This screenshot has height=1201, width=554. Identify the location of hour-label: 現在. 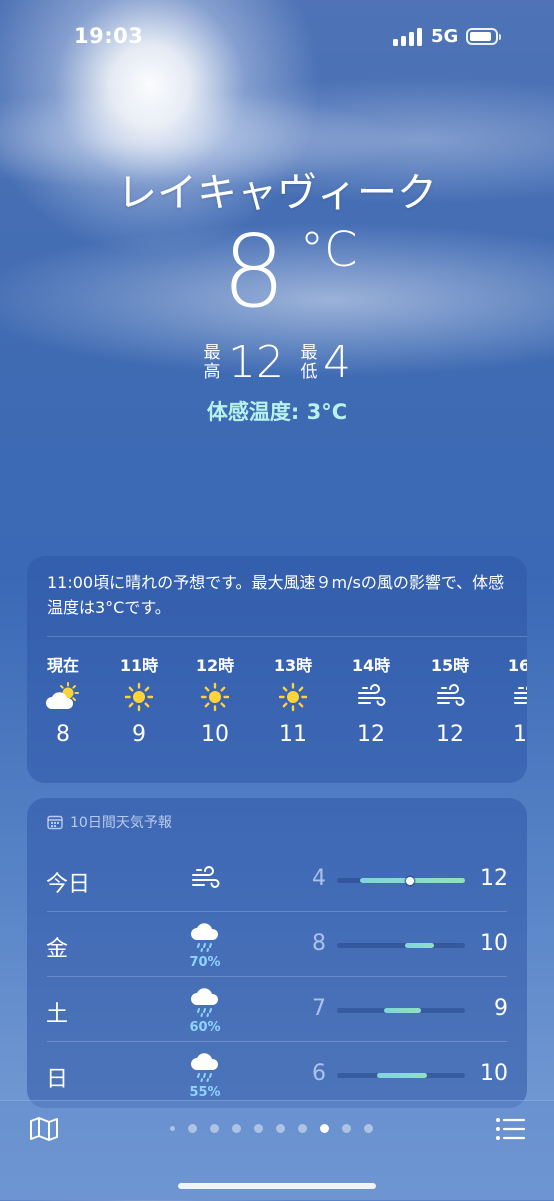
(62, 665).